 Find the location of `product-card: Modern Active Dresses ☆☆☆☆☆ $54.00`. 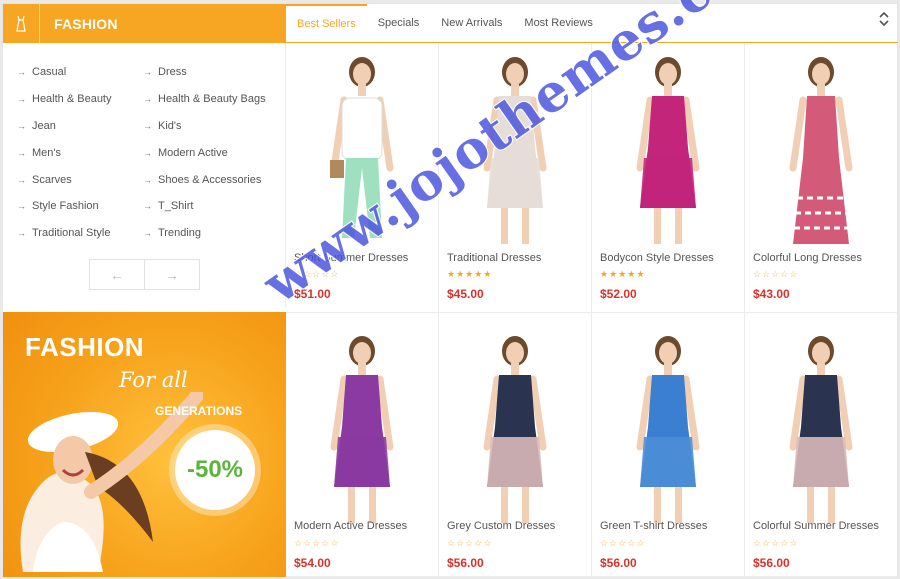

product-card: Modern Active Dresses ☆☆☆☆☆ $54.00 is located at coordinates (362, 445).